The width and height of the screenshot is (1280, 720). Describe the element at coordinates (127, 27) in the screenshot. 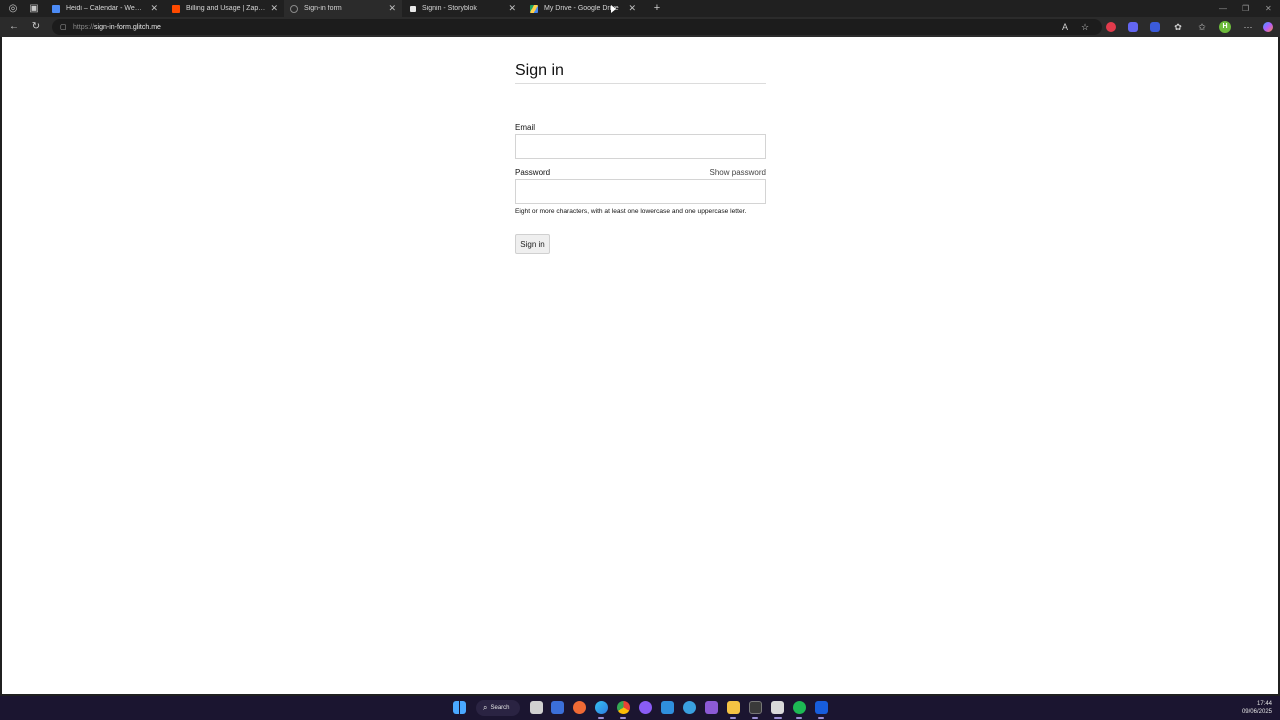

I see `url-host: sign-in-form.glitch.me` at that location.